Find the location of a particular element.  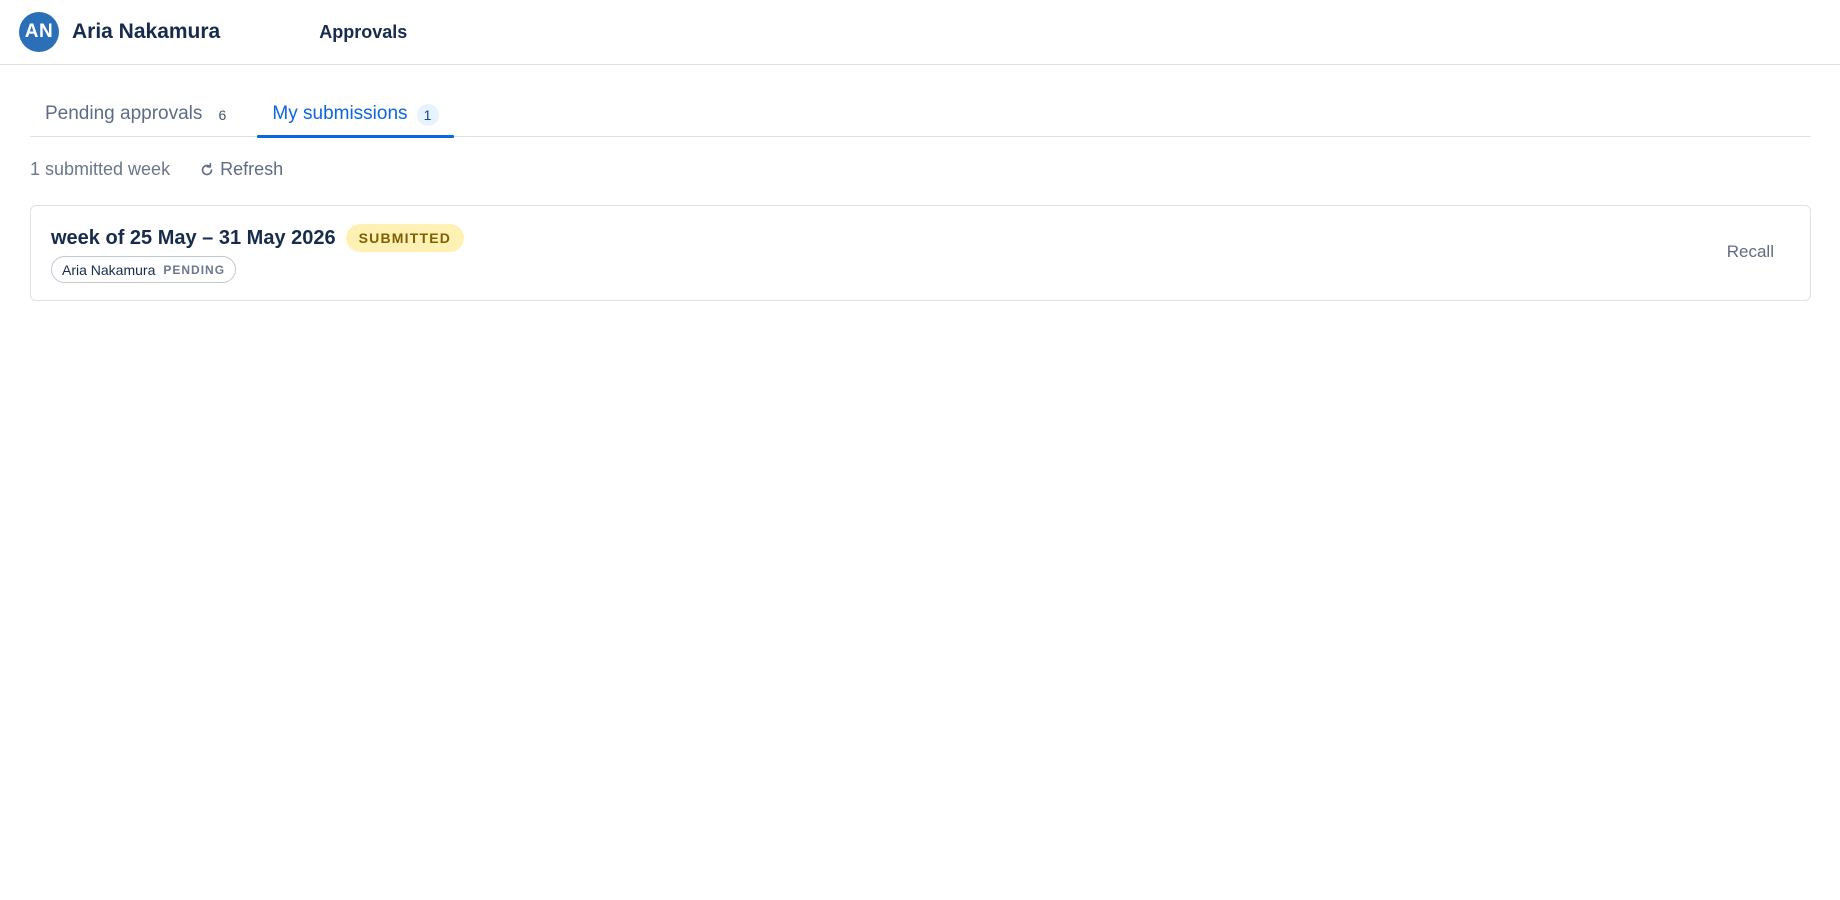

approver-name: Aria Nakamura is located at coordinates (109, 269).